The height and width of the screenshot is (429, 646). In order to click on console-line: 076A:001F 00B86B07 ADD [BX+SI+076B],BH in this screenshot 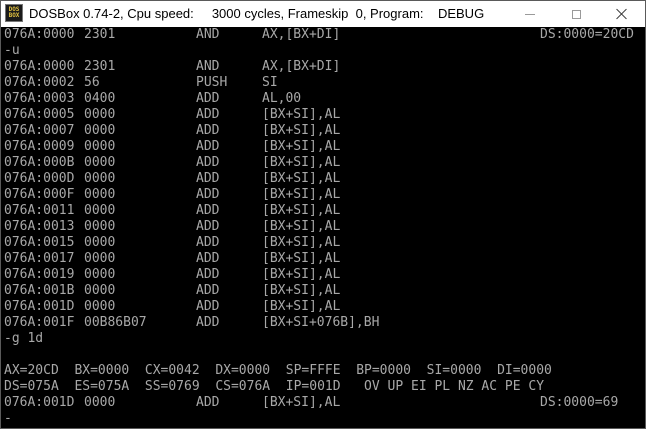, I will do `click(324, 323)`.